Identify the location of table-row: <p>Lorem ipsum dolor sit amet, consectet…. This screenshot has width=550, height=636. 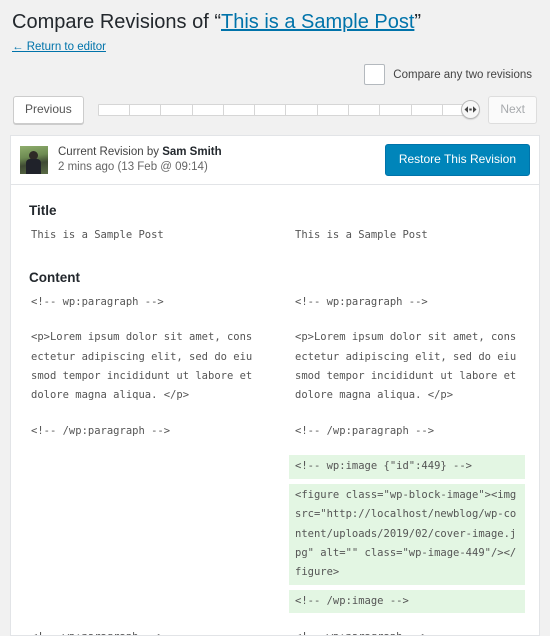
(275, 373).